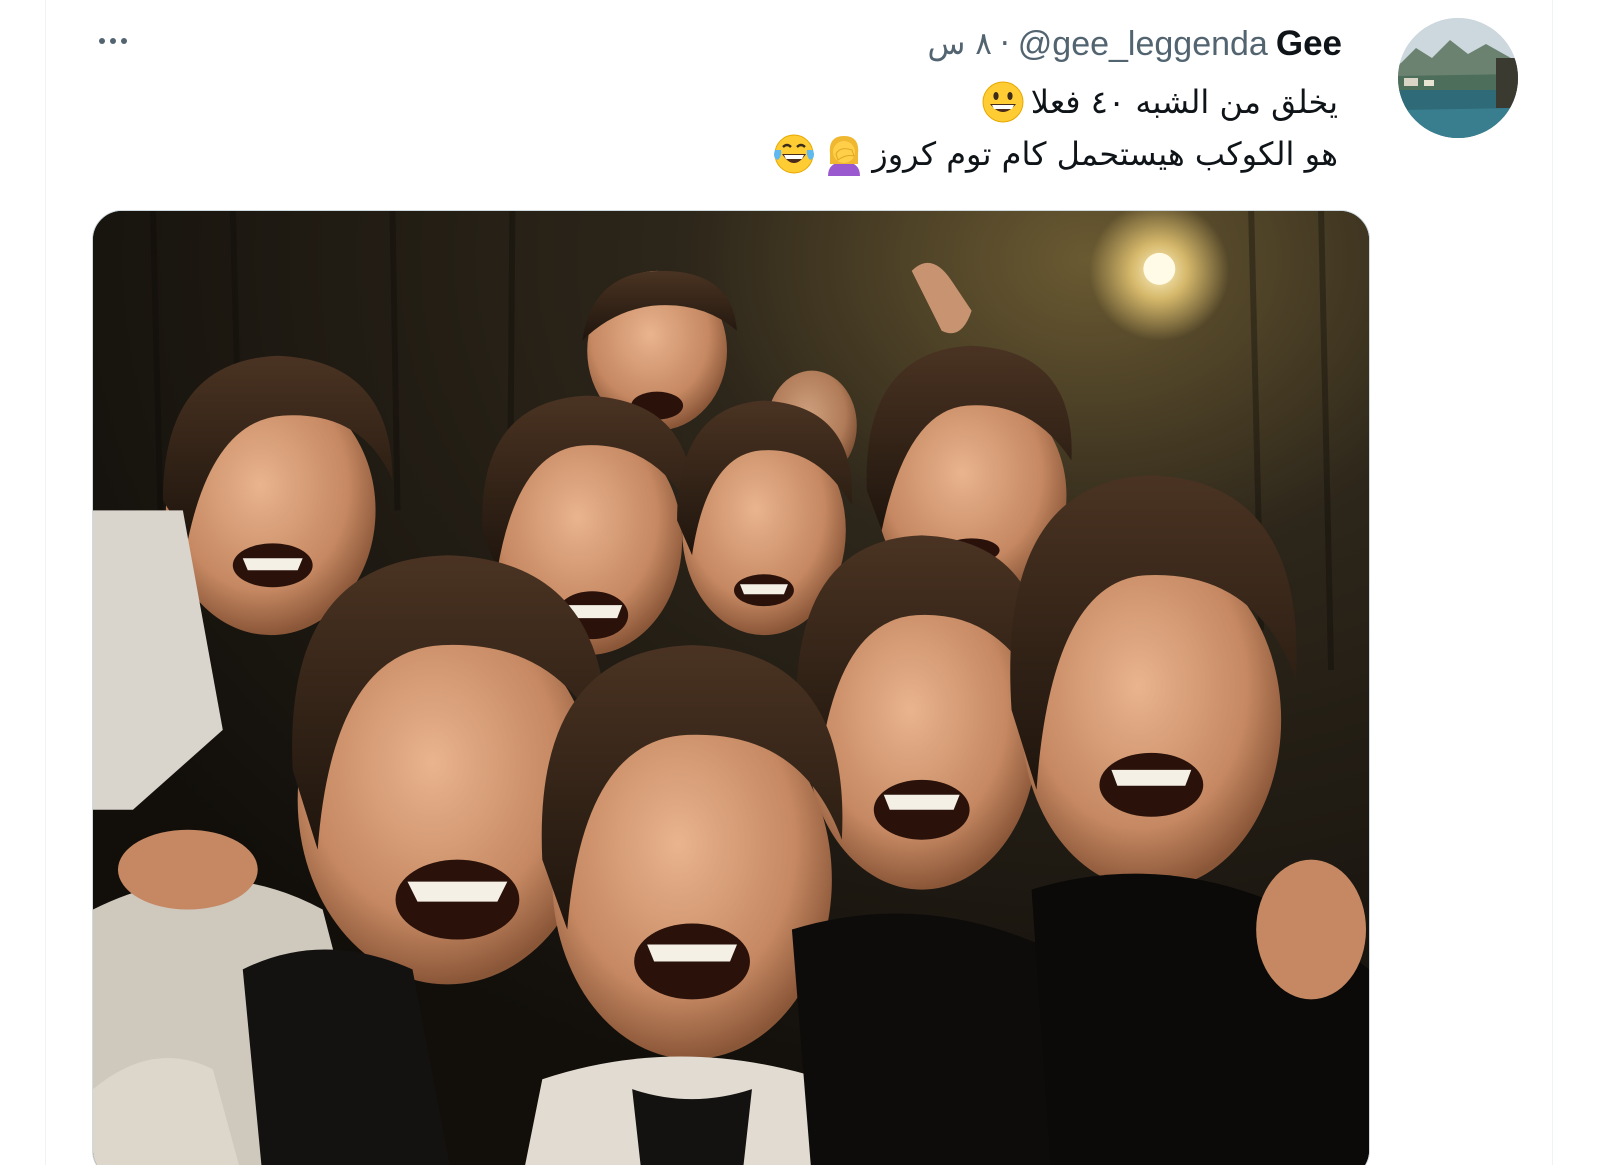  What do you see at coordinates (844, 154) in the screenshot?
I see `woman-facepalming-emoji-icon` at bounding box center [844, 154].